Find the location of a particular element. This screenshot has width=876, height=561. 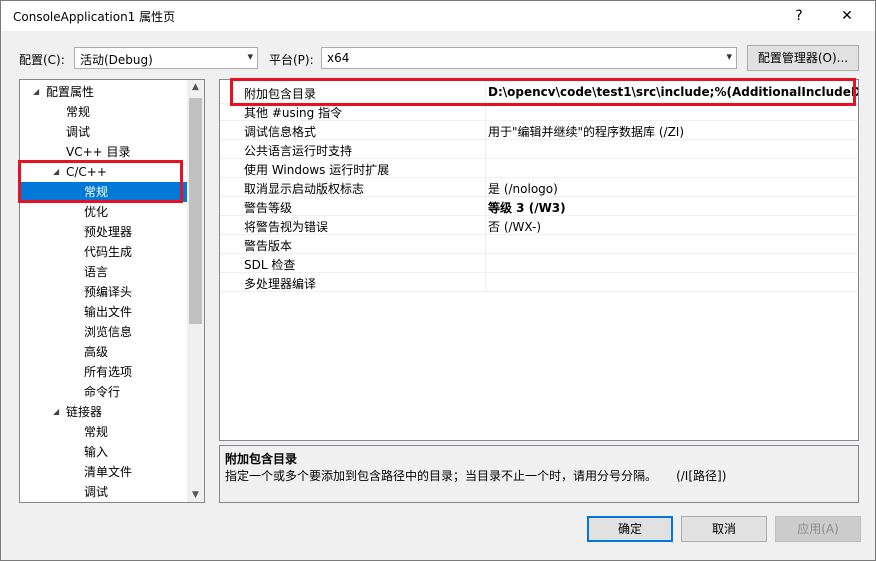

tree-item: 高级 is located at coordinates (103, 352).